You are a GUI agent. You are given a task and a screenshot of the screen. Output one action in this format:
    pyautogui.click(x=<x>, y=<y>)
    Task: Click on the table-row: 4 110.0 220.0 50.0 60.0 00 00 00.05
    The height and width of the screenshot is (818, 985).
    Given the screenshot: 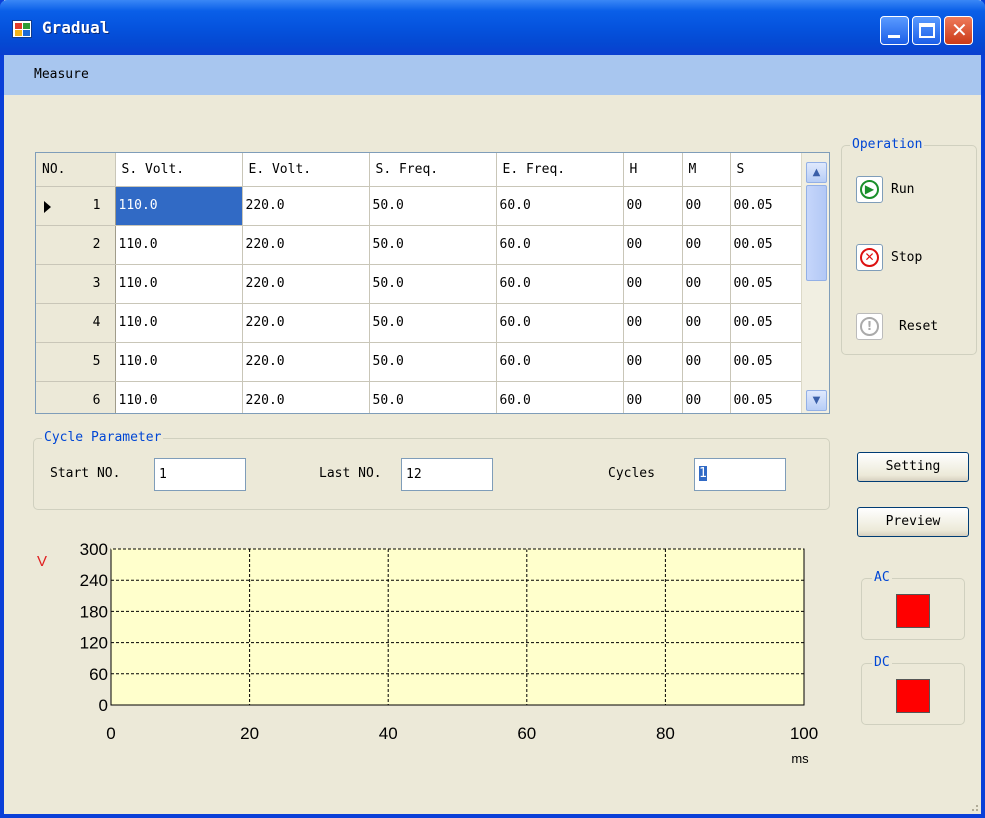 What is the action you would take?
    pyautogui.click(x=419, y=323)
    